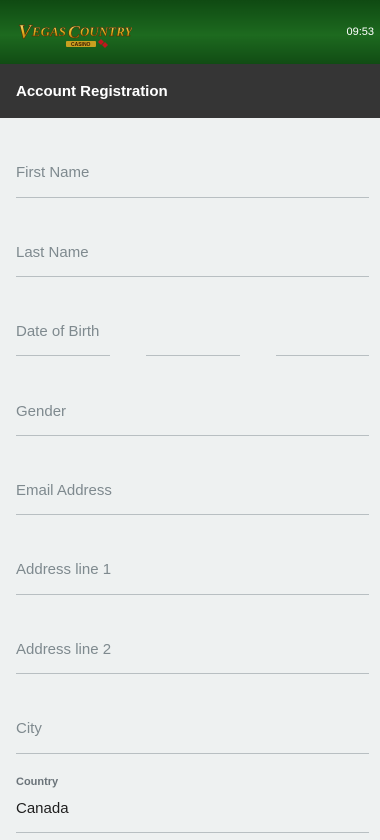 The width and height of the screenshot is (380, 840). Describe the element at coordinates (192, 731) in the screenshot. I see `city-field` at that location.